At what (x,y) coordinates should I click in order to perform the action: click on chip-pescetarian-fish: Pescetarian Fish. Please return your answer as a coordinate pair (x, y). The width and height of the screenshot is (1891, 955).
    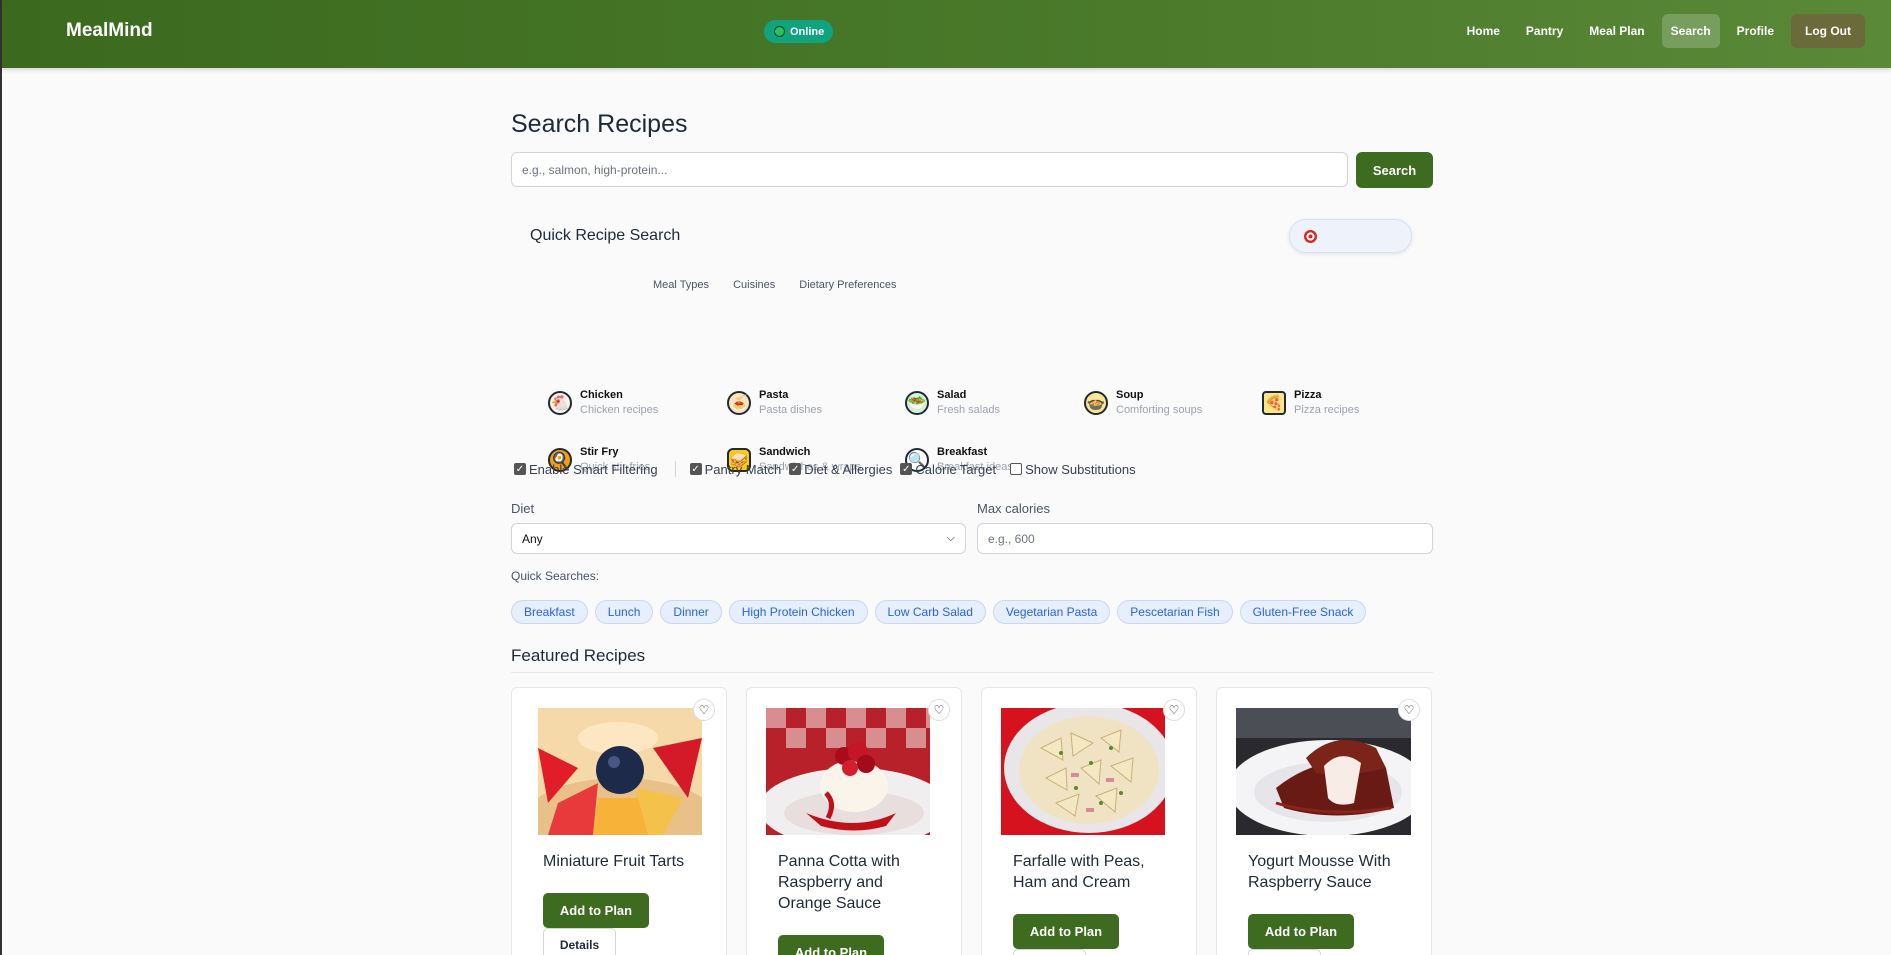
    Looking at the image, I should click on (1175, 612).